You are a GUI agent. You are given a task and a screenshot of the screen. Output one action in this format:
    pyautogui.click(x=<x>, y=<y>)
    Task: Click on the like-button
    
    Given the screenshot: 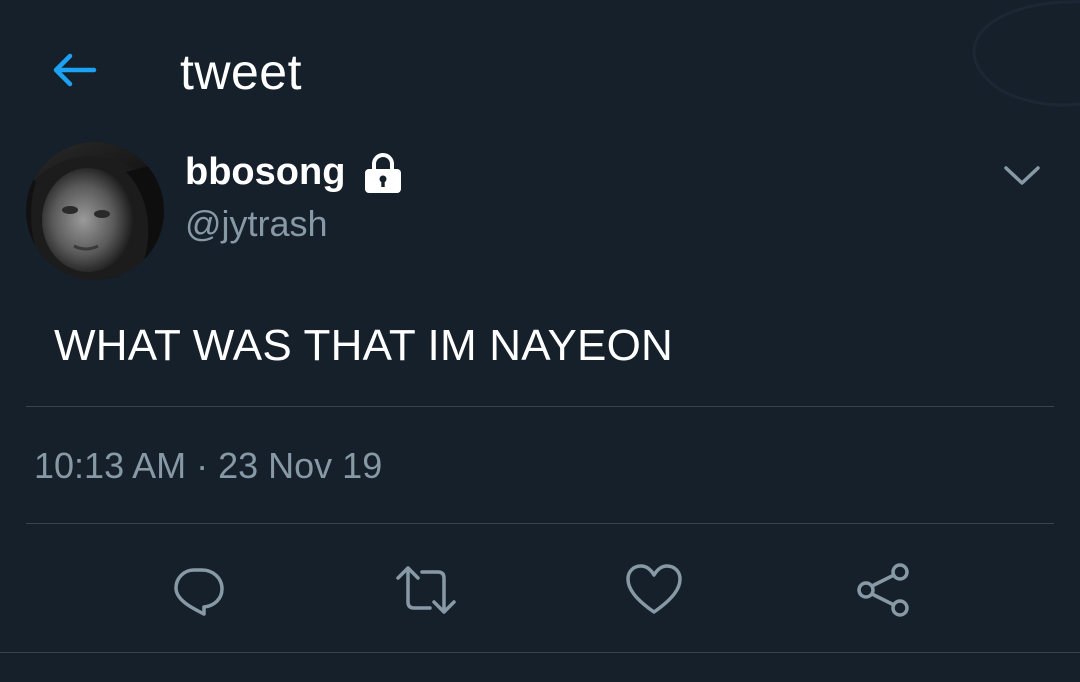 What is the action you would take?
    pyautogui.click(x=654, y=590)
    